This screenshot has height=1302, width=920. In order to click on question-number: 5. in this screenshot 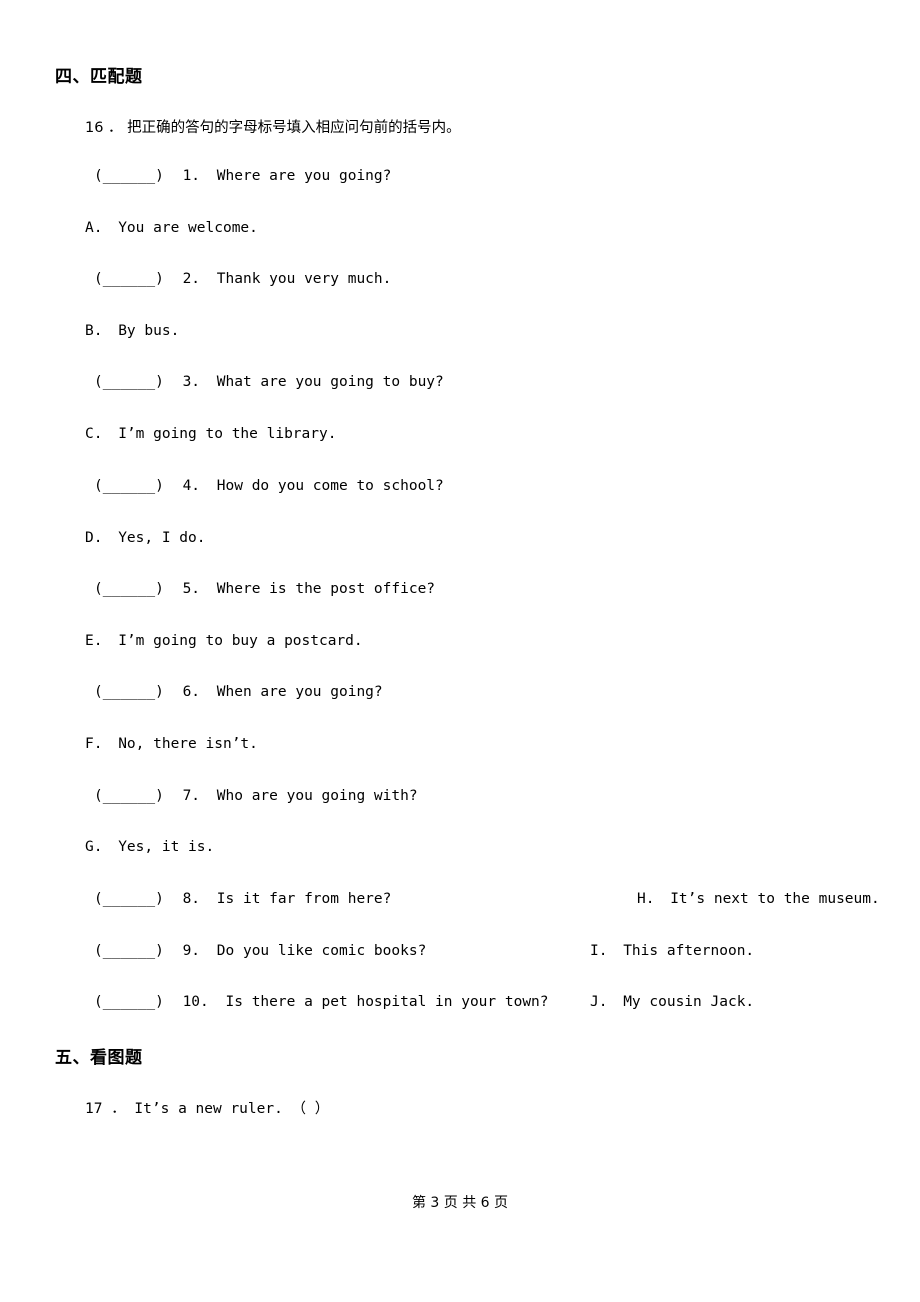, I will do `click(191, 589)`.